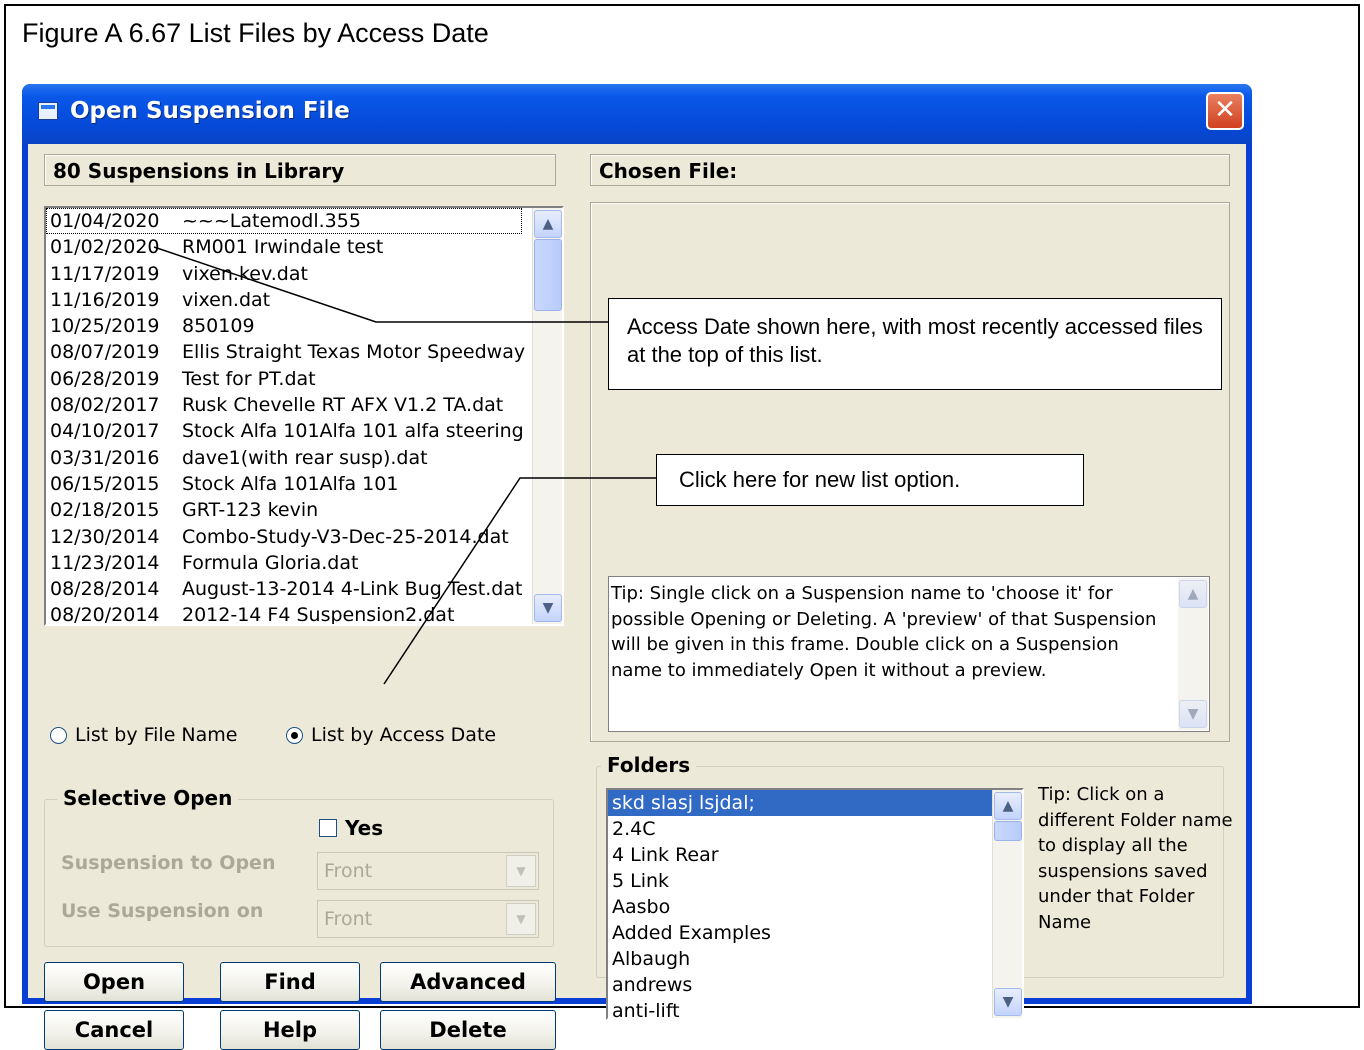  Describe the element at coordinates (105, 405) in the screenshot. I see `file-access-date: 08/02/2017` at that location.